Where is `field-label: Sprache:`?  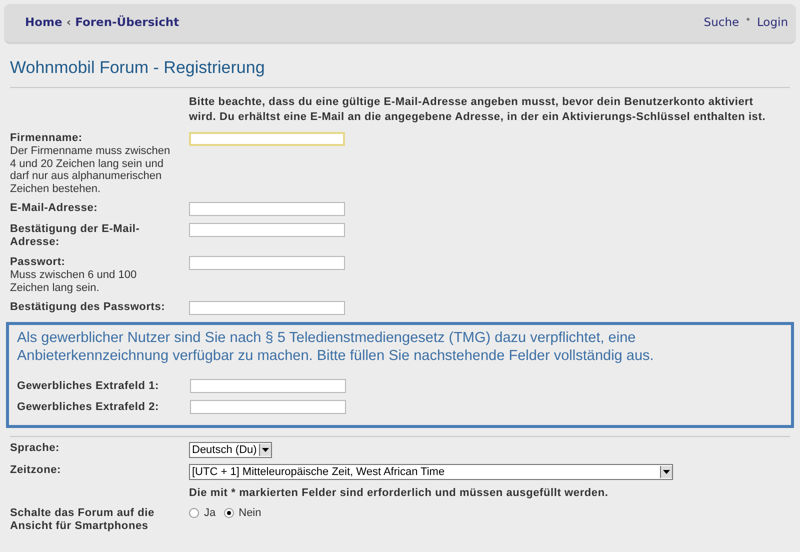 field-label: Sprache: is located at coordinates (35, 448).